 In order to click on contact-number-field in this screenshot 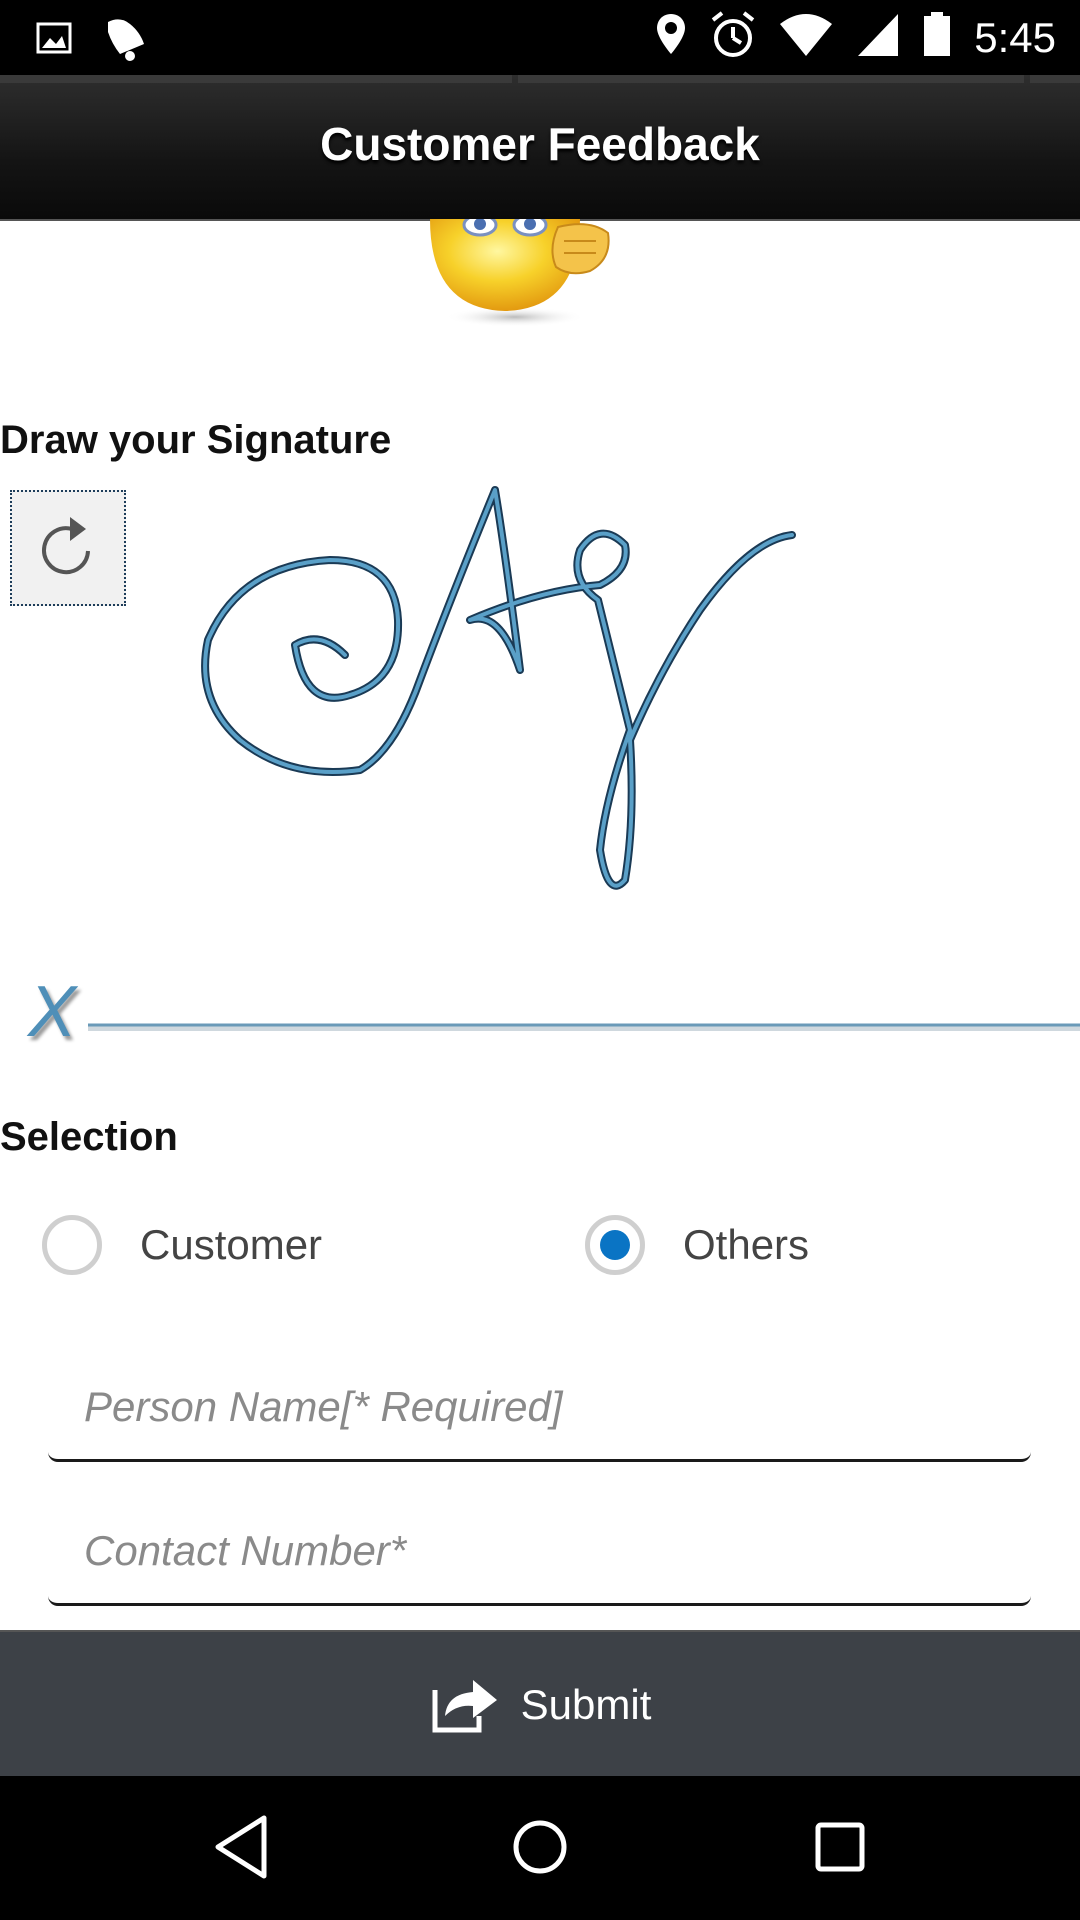, I will do `click(539, 1551)`.